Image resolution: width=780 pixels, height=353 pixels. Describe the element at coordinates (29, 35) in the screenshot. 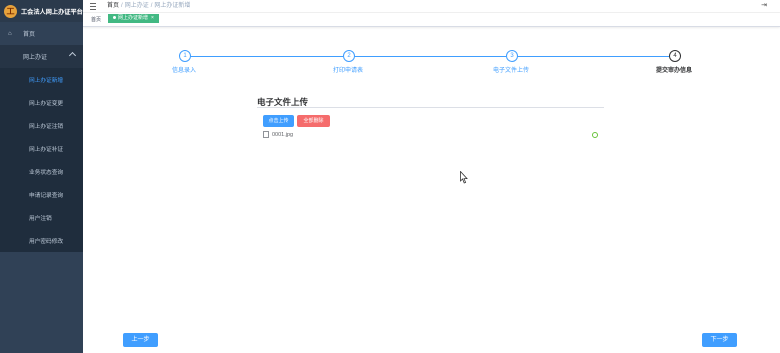

I see `sidebar-item-label: 首页` at that location.